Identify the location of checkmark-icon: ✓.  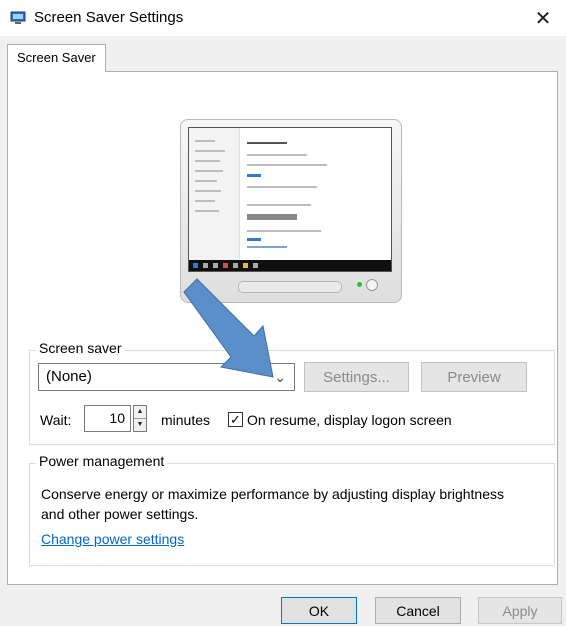
(235, 419).